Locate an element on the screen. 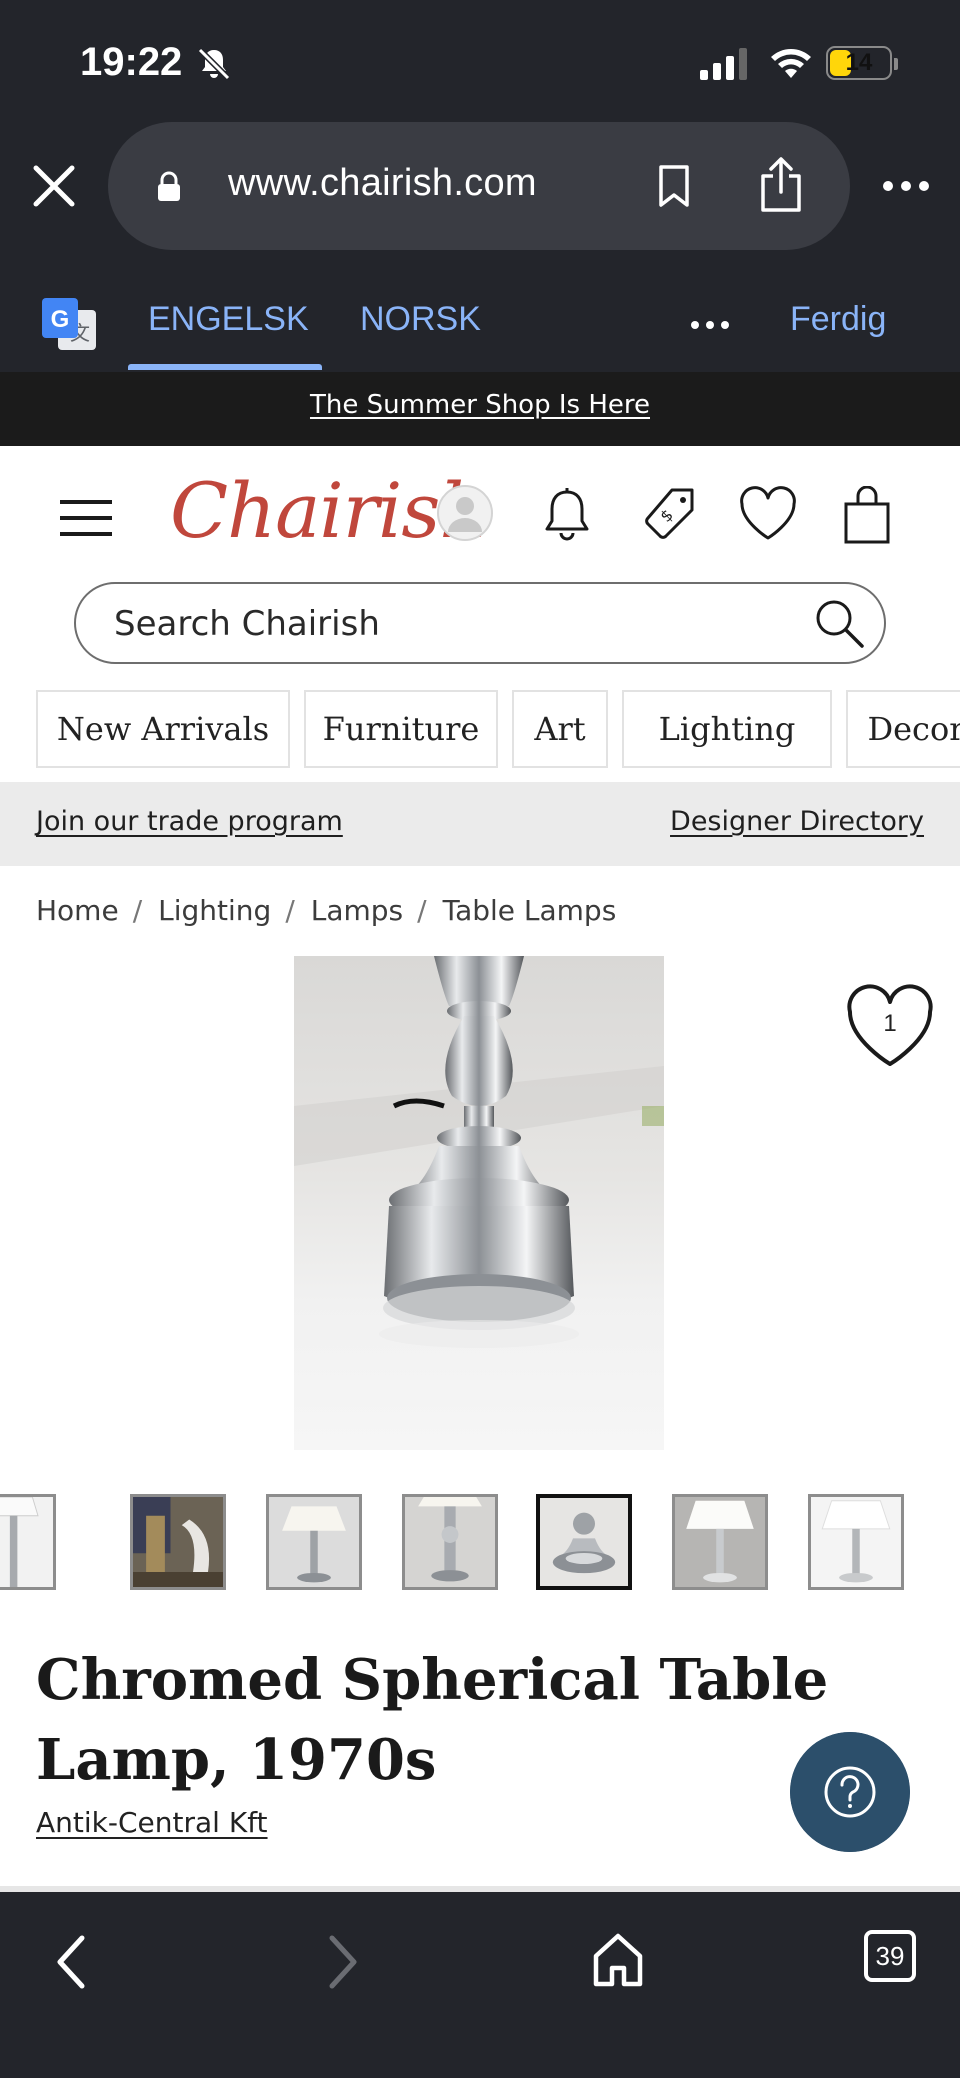 The height and width of the screenshot is (2078, 960). trade-program-link: Join our trade program is located at coordinates (189, 821).